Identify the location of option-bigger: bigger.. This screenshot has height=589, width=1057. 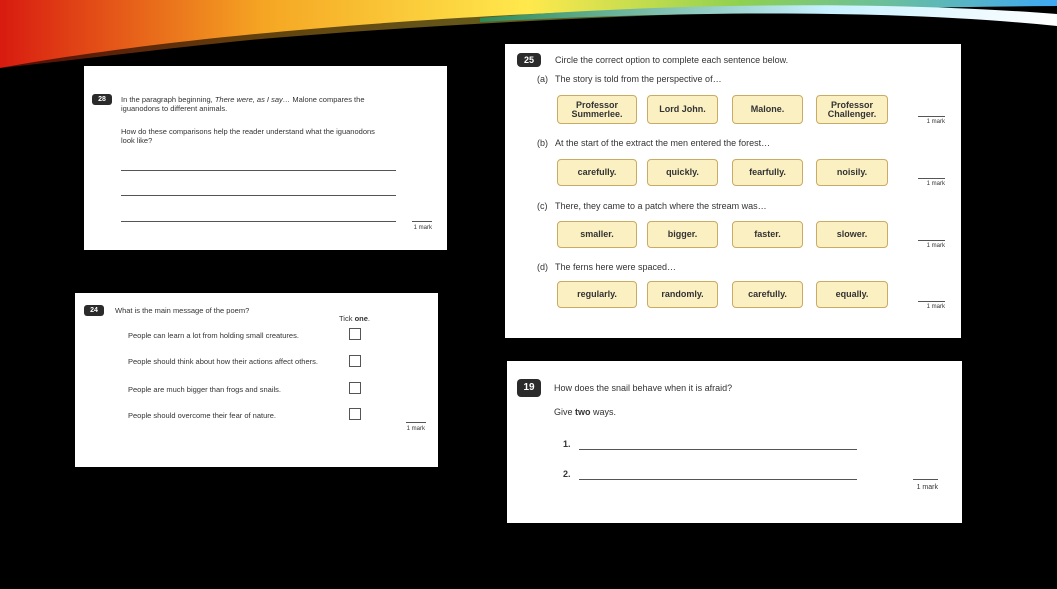
(682, 234).